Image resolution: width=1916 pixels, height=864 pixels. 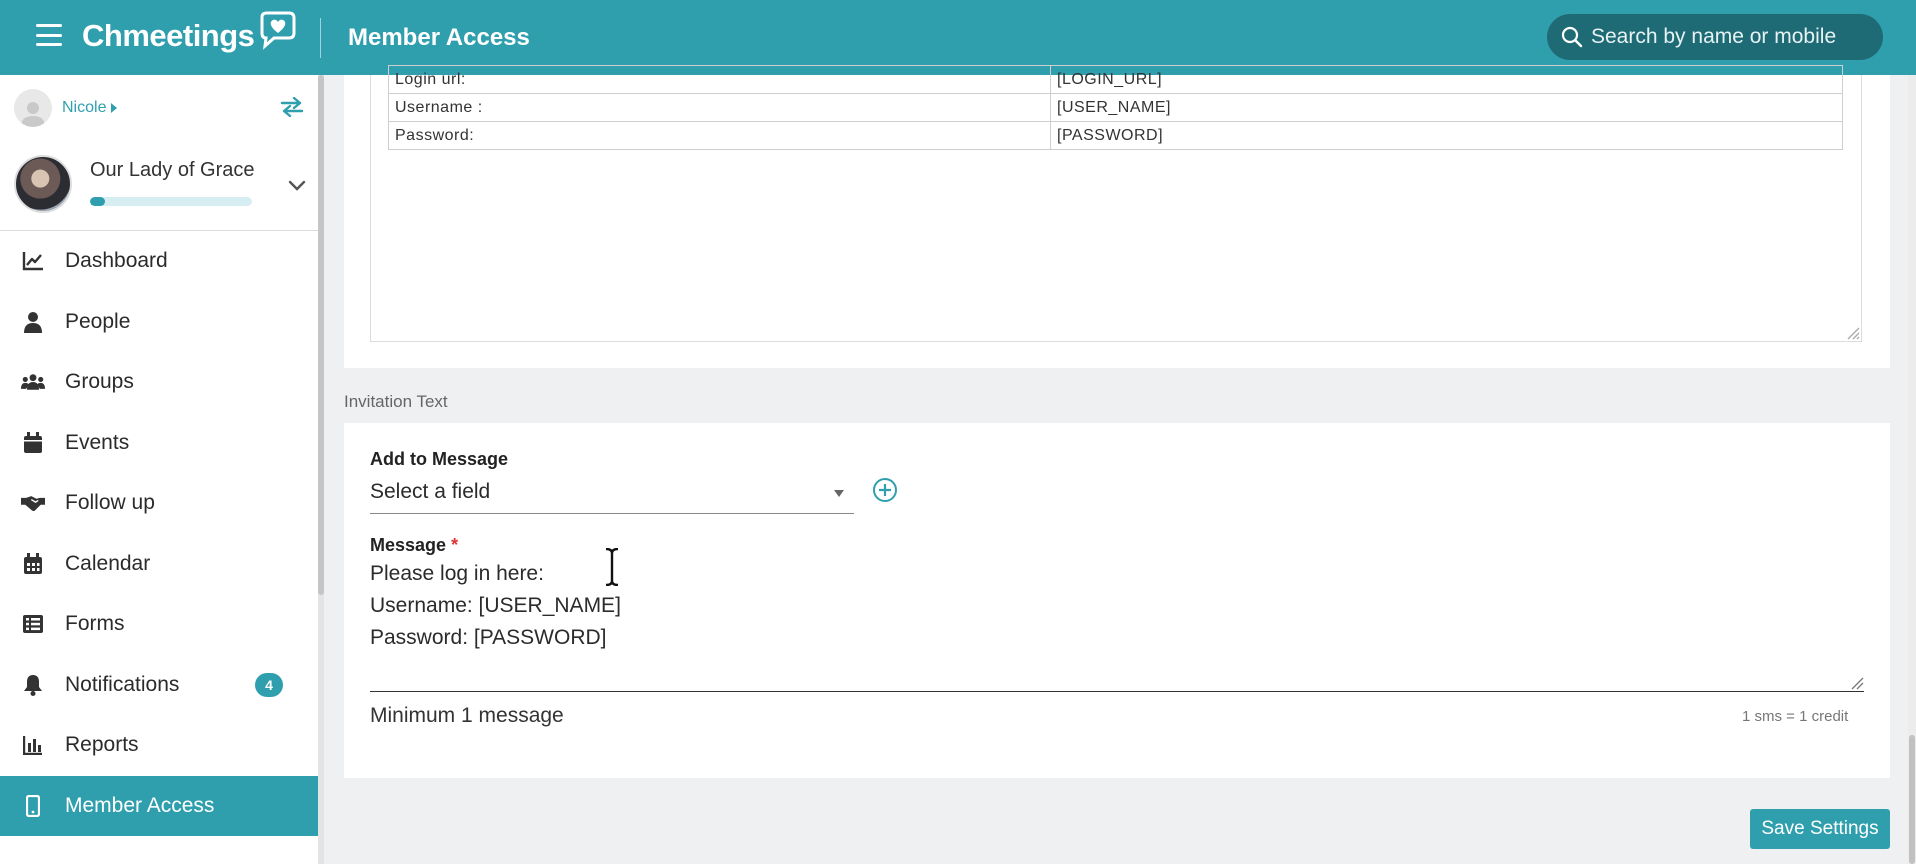 What do you see at coordinates (1912, 799) in the screenshot?
I see `main-scrollbar-thumb` at bounding box center [1912, 799].